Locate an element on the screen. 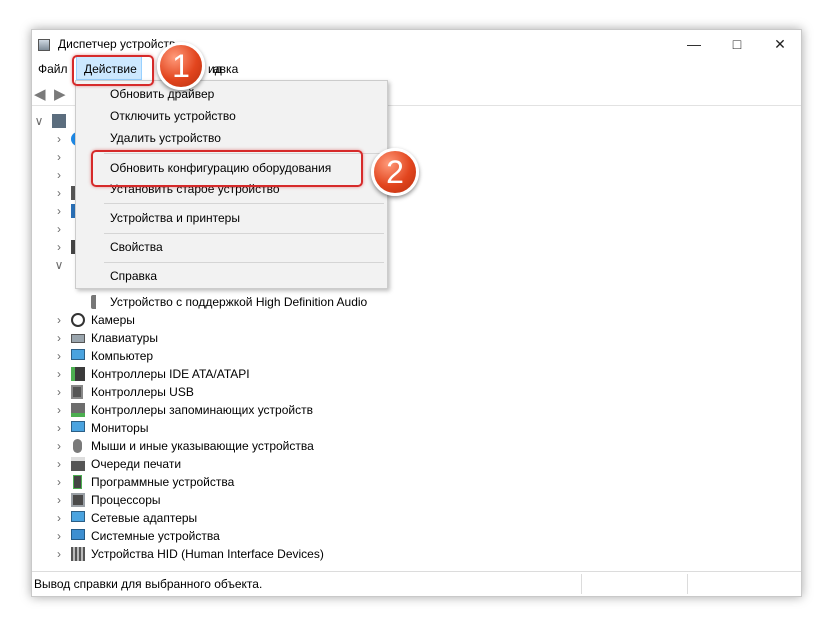  menu-item-update-driver: Обновить драйвер is located at coordinates (162, 94).